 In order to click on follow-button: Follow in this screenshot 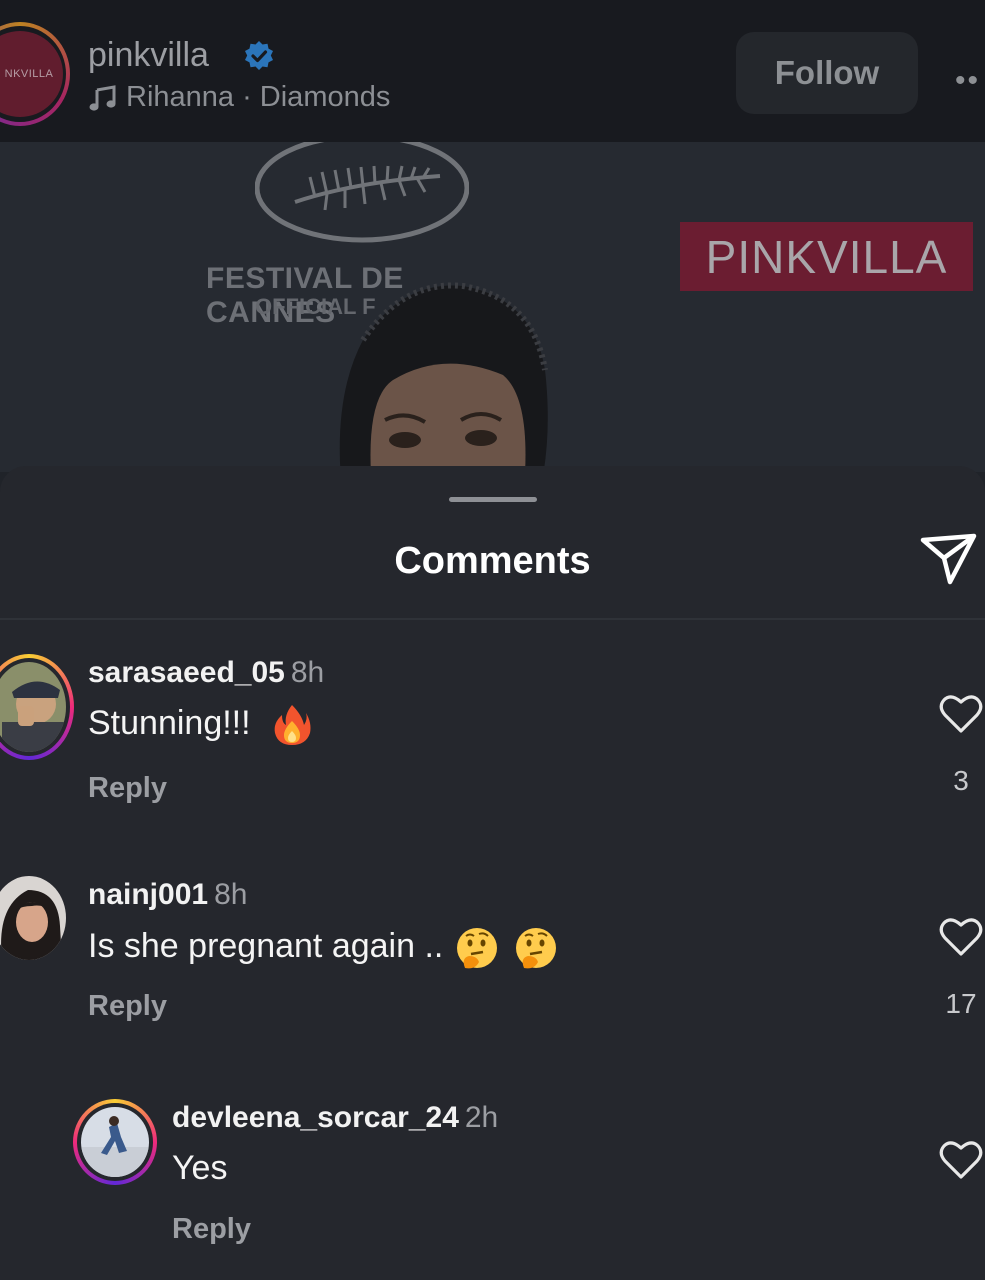, I will do `click(827, 73)`.